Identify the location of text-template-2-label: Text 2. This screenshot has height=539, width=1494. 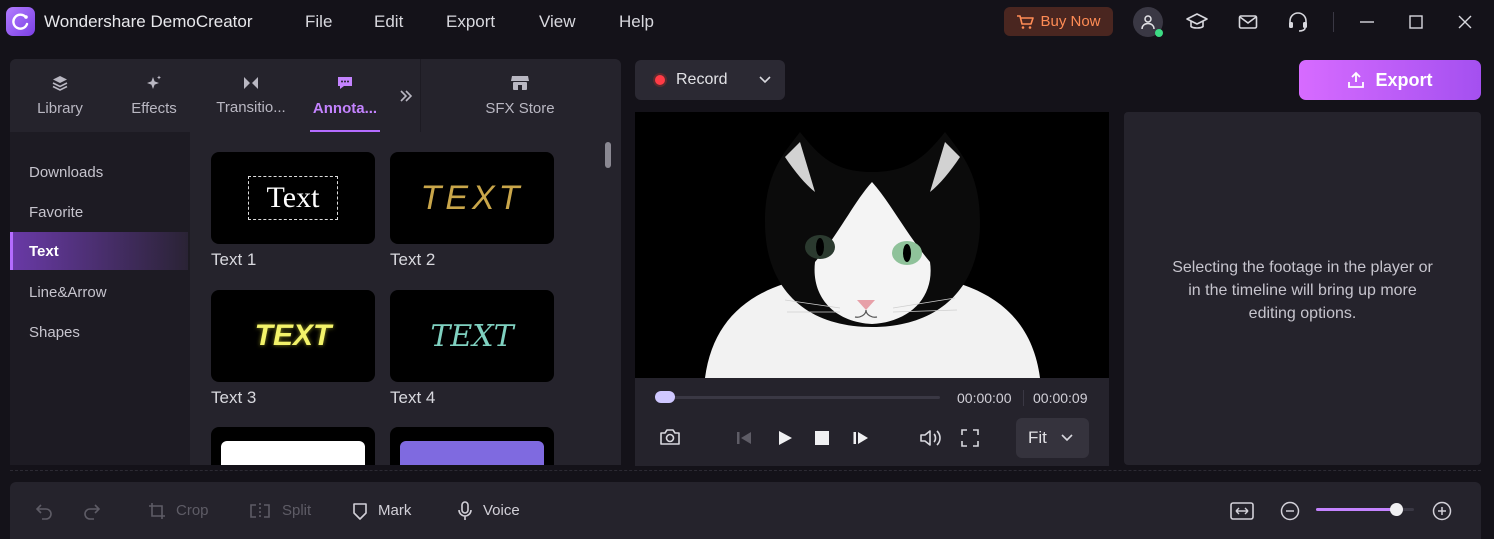
(413, 259).